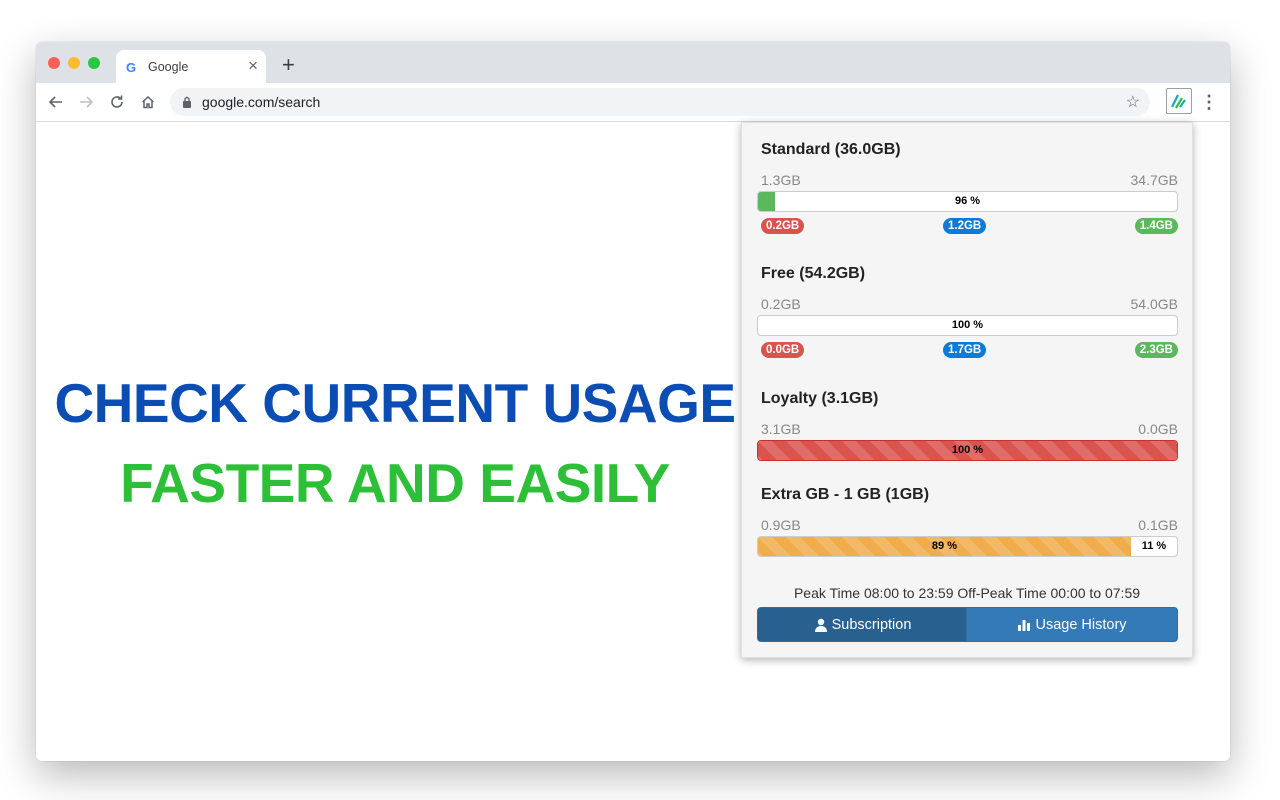 This screenshot has height=800, width=1280. What do you see at coordinates (633, 62) in the screenshot?
I see `tab-strip: G Google × +` at bounding box center [633, 62].